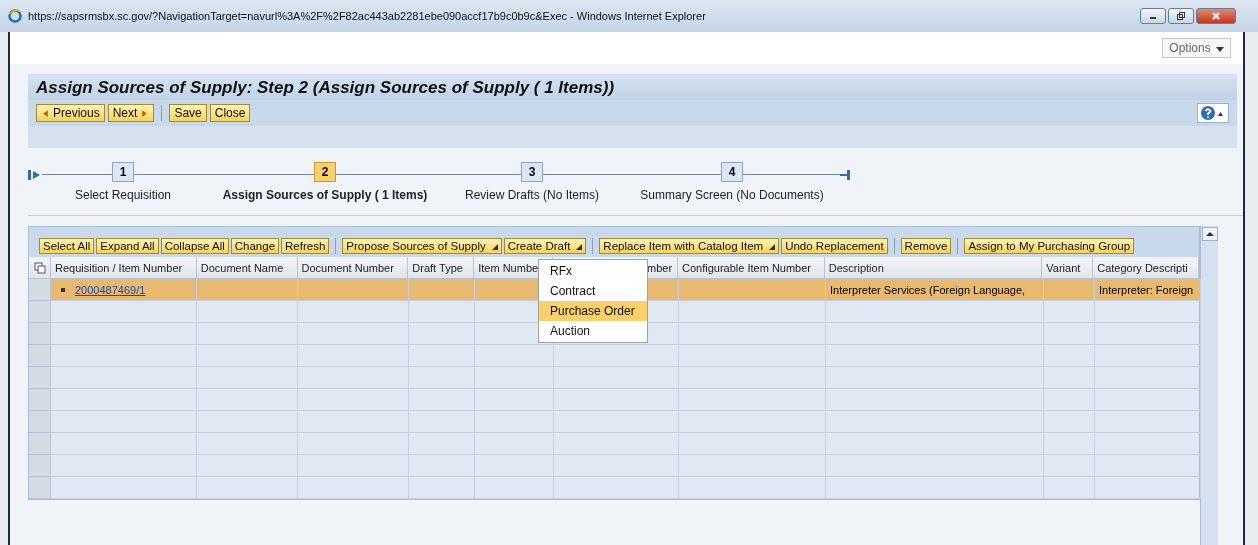 This screenshot has height=545, width=1258. Describe the element at coordinates (123, 195) in the screenshot. I see `step-label: Select Requisition` at that location.